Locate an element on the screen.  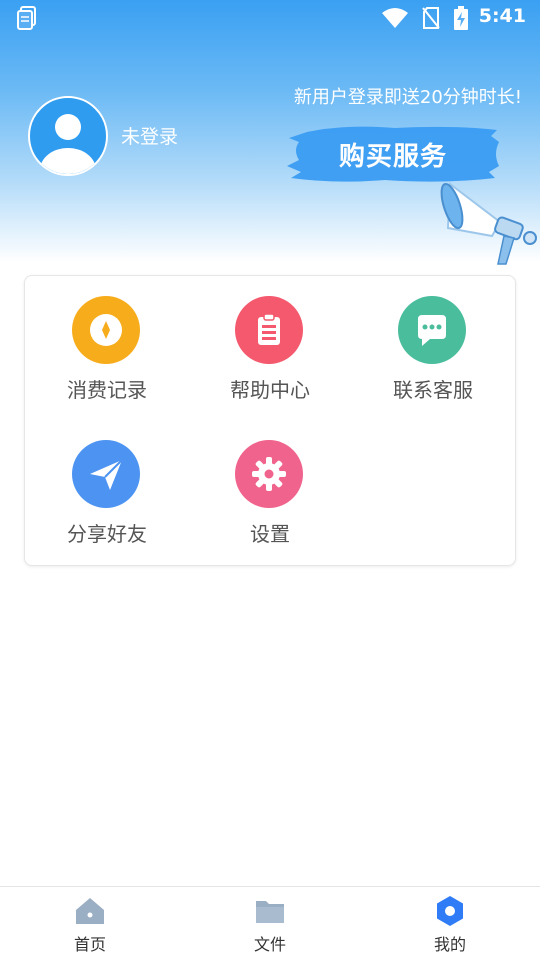
menu-item-share-friends: 分享好友 is located at coordinates (107, 485).